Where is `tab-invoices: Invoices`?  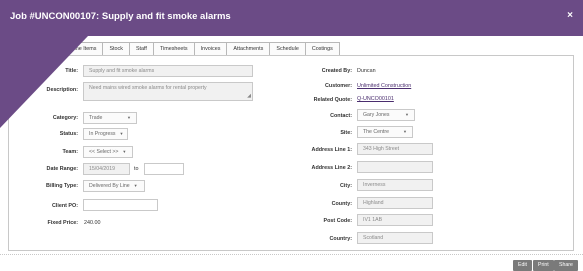
tab-invoices: Invoices is located at coordinates (210, 49).